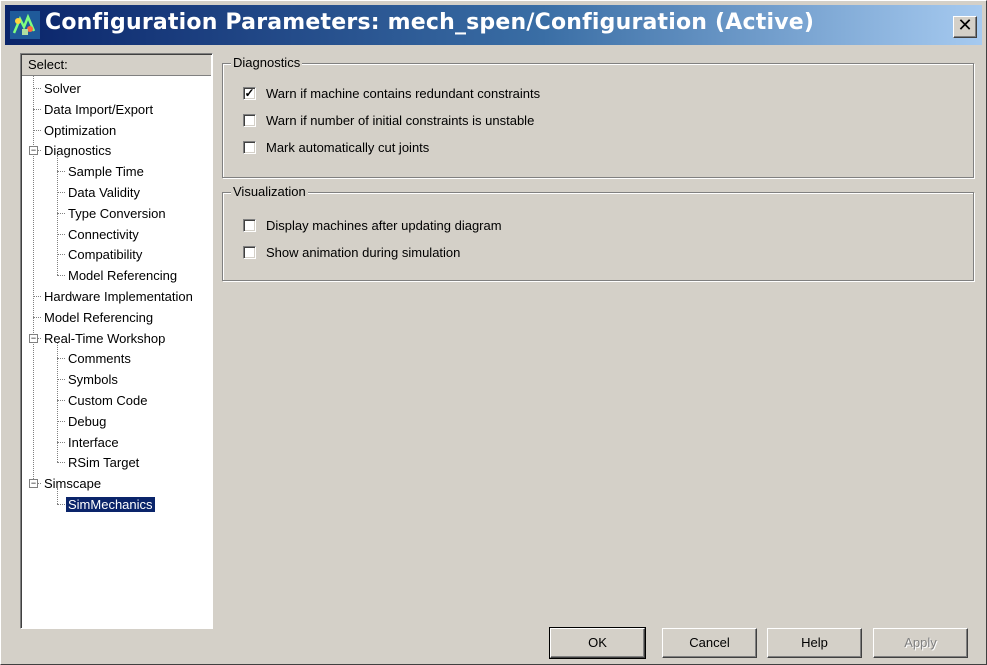 Image resolution: width=987 pixels, height=665 pixels. I want to click on tree-item: Comments, so click(99, 358).